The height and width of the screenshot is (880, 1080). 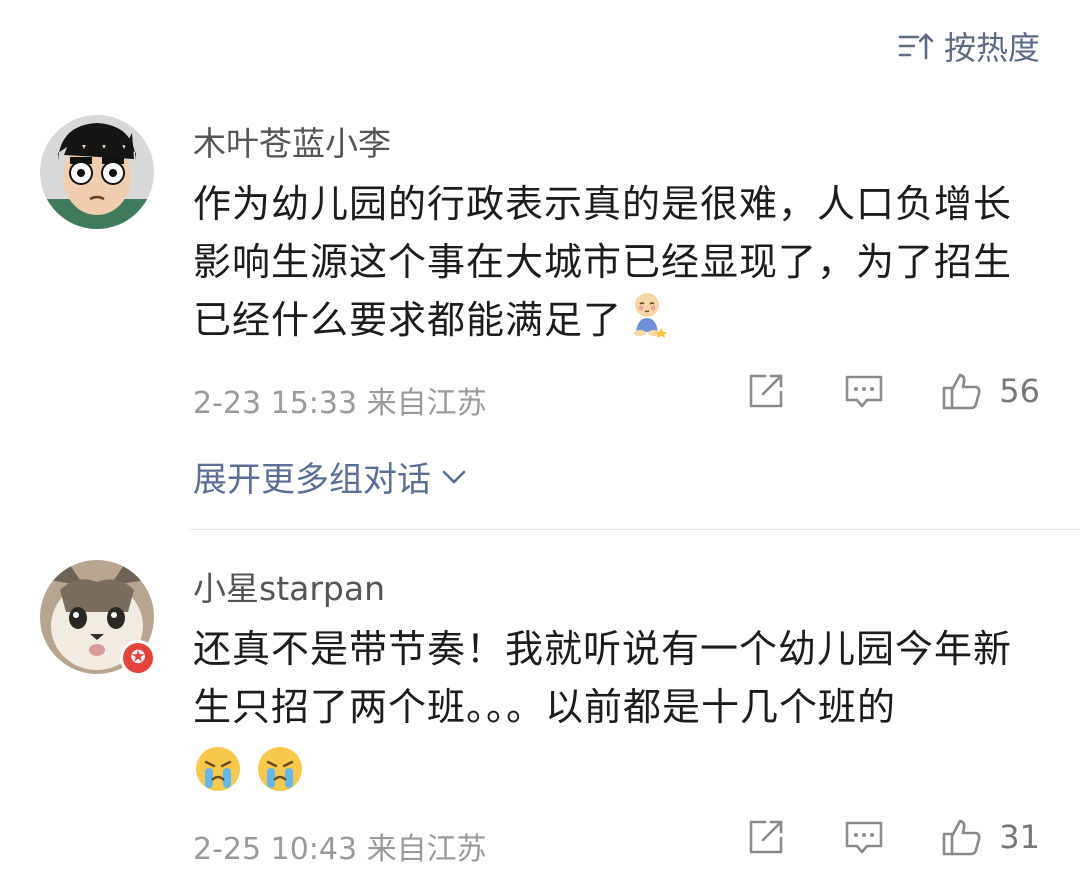 I want to click on emoji-row, so click(x=618, y=770).